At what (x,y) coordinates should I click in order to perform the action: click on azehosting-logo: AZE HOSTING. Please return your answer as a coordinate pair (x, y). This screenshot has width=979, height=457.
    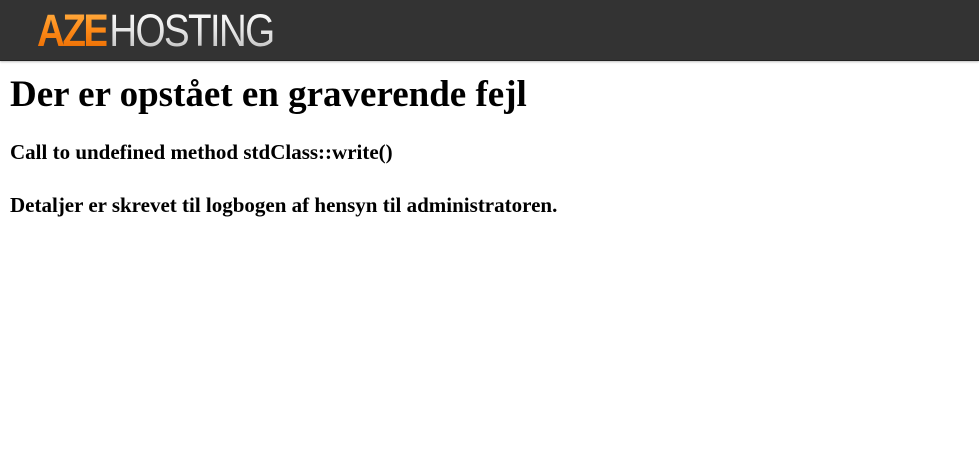
    Looking at the image, I should click on (156, 30).